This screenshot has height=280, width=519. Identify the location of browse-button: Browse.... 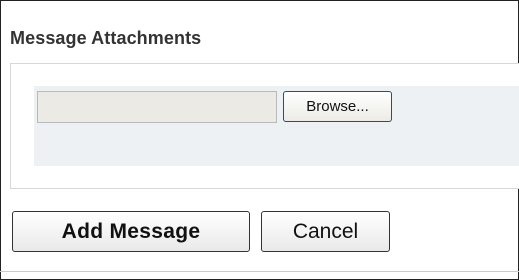
(337, 106).